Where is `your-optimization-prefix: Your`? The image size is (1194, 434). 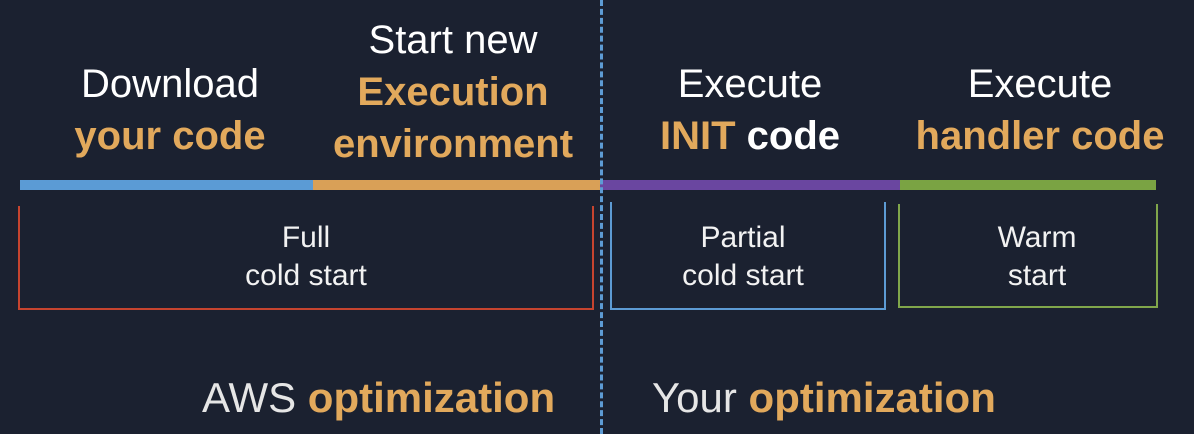
your-optimization-prefix: Your is located at coordinates (694, 397).